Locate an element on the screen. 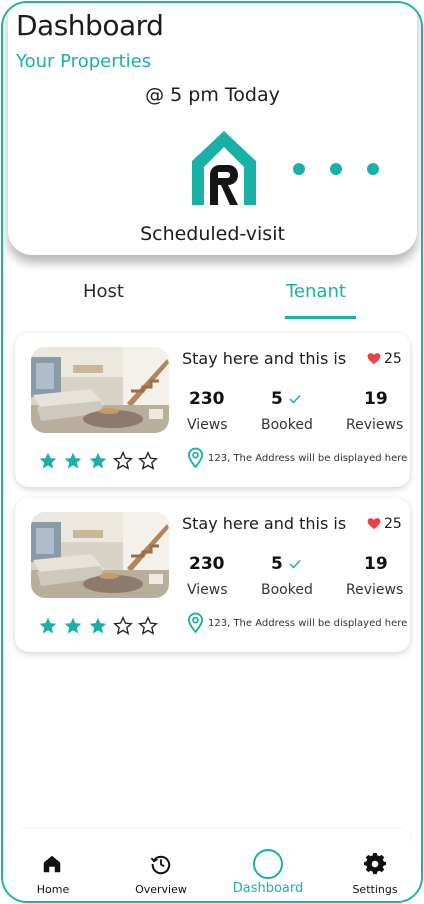  tab-tenant: Tenant is located at coordinates (316, 291).